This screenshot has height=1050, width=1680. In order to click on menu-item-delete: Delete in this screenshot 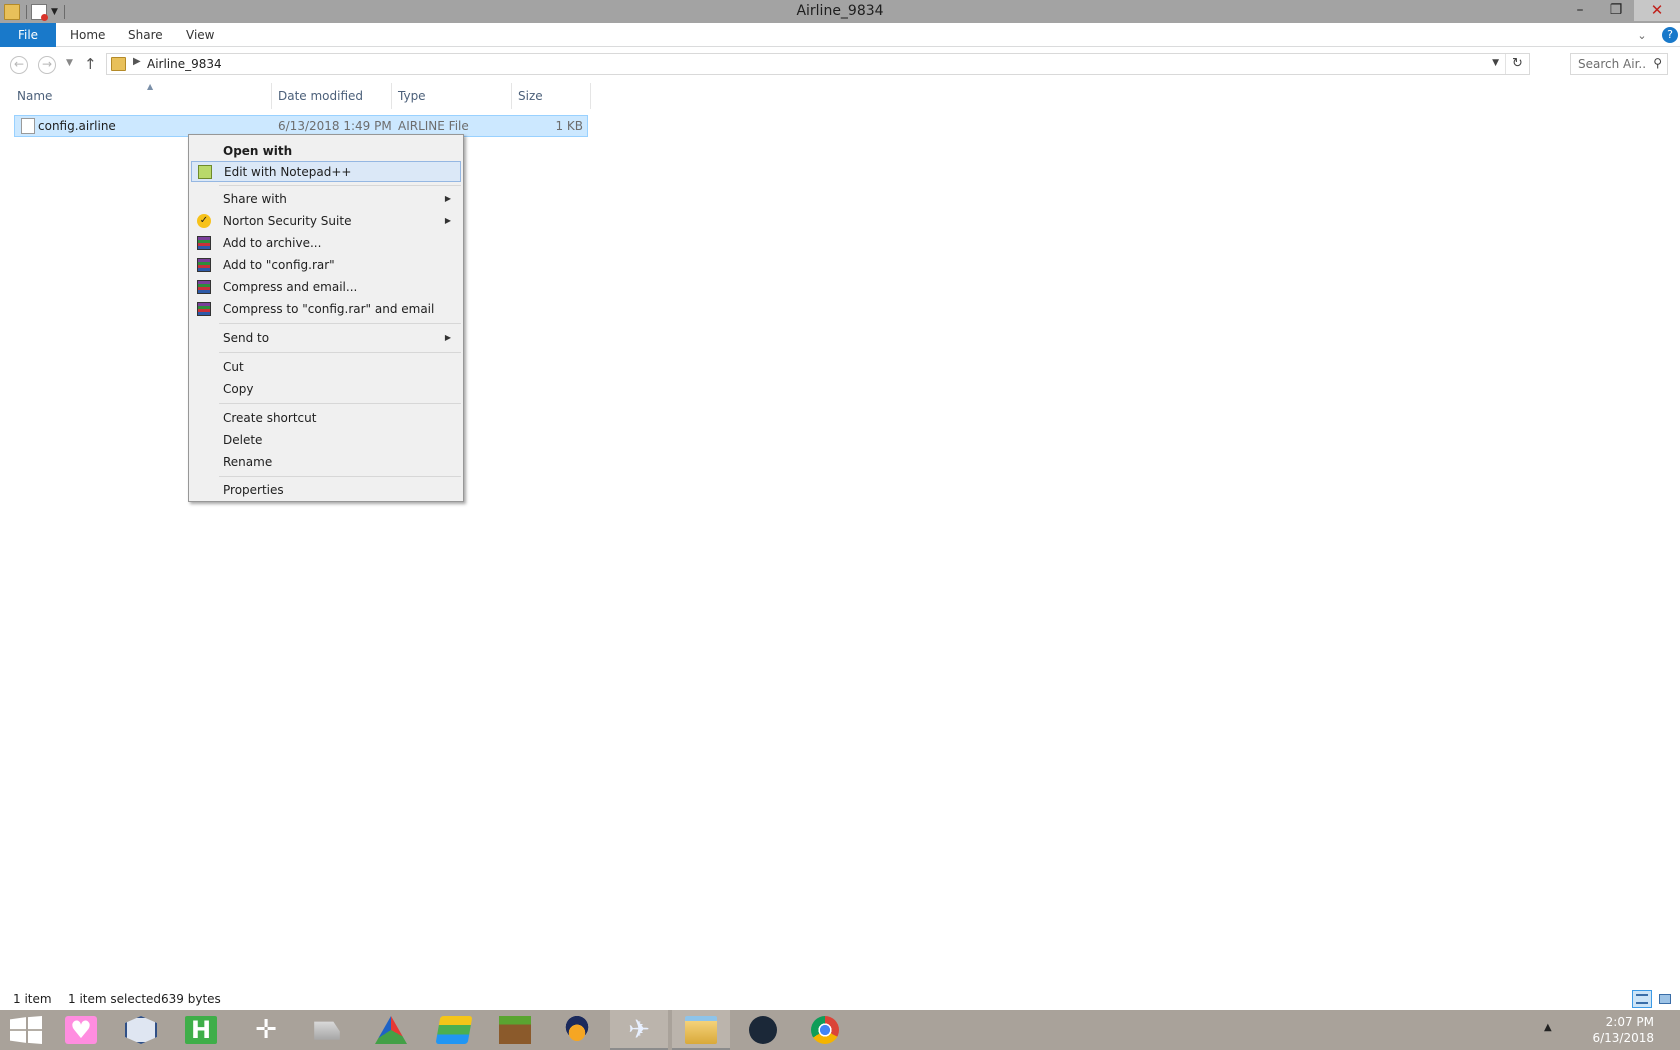, I will do `click(326, 440)`.